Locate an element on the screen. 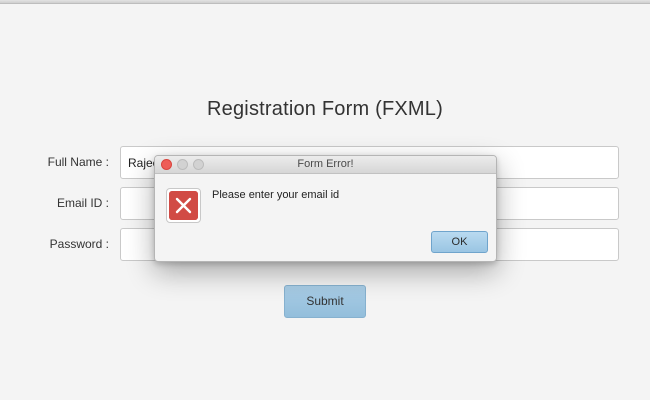 The image size is (650, 400). submit-button: Submit is located at coordinates (325, 301).